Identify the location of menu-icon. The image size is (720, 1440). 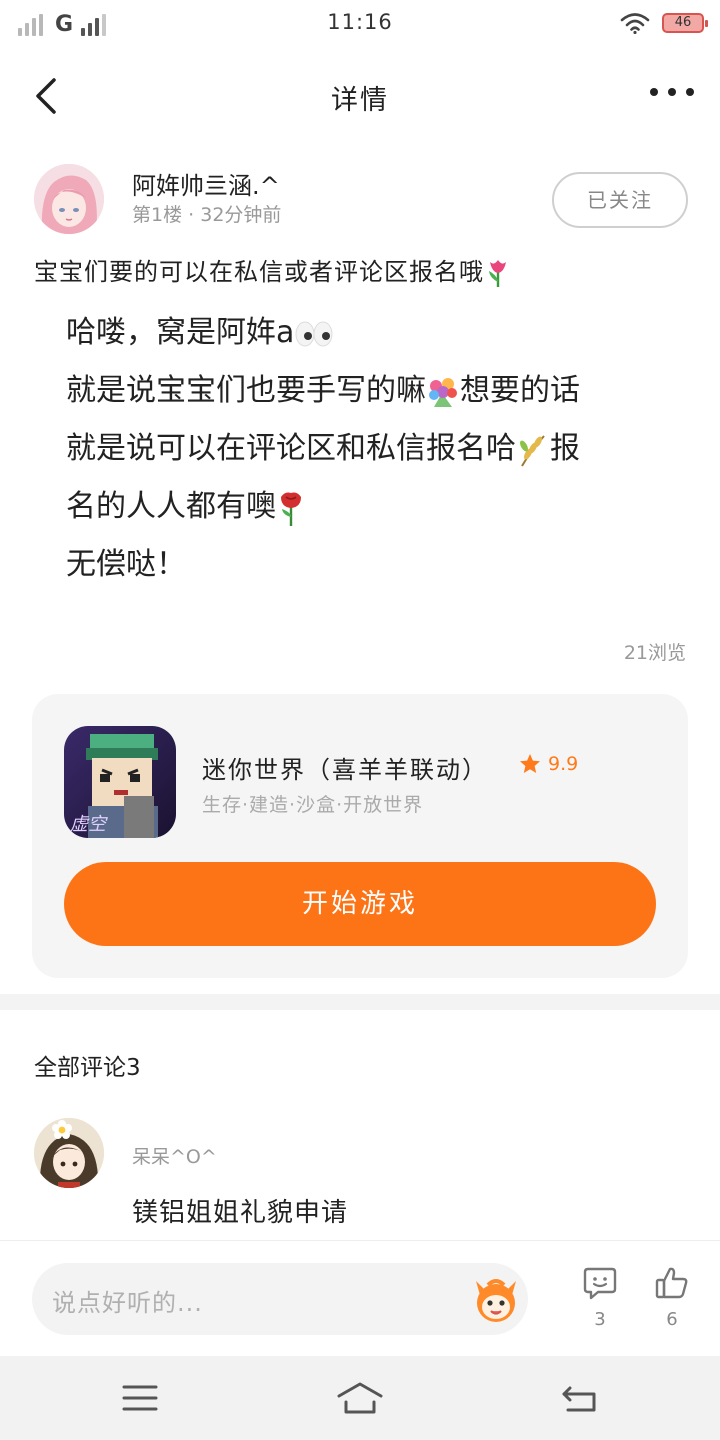
(140, 1398).